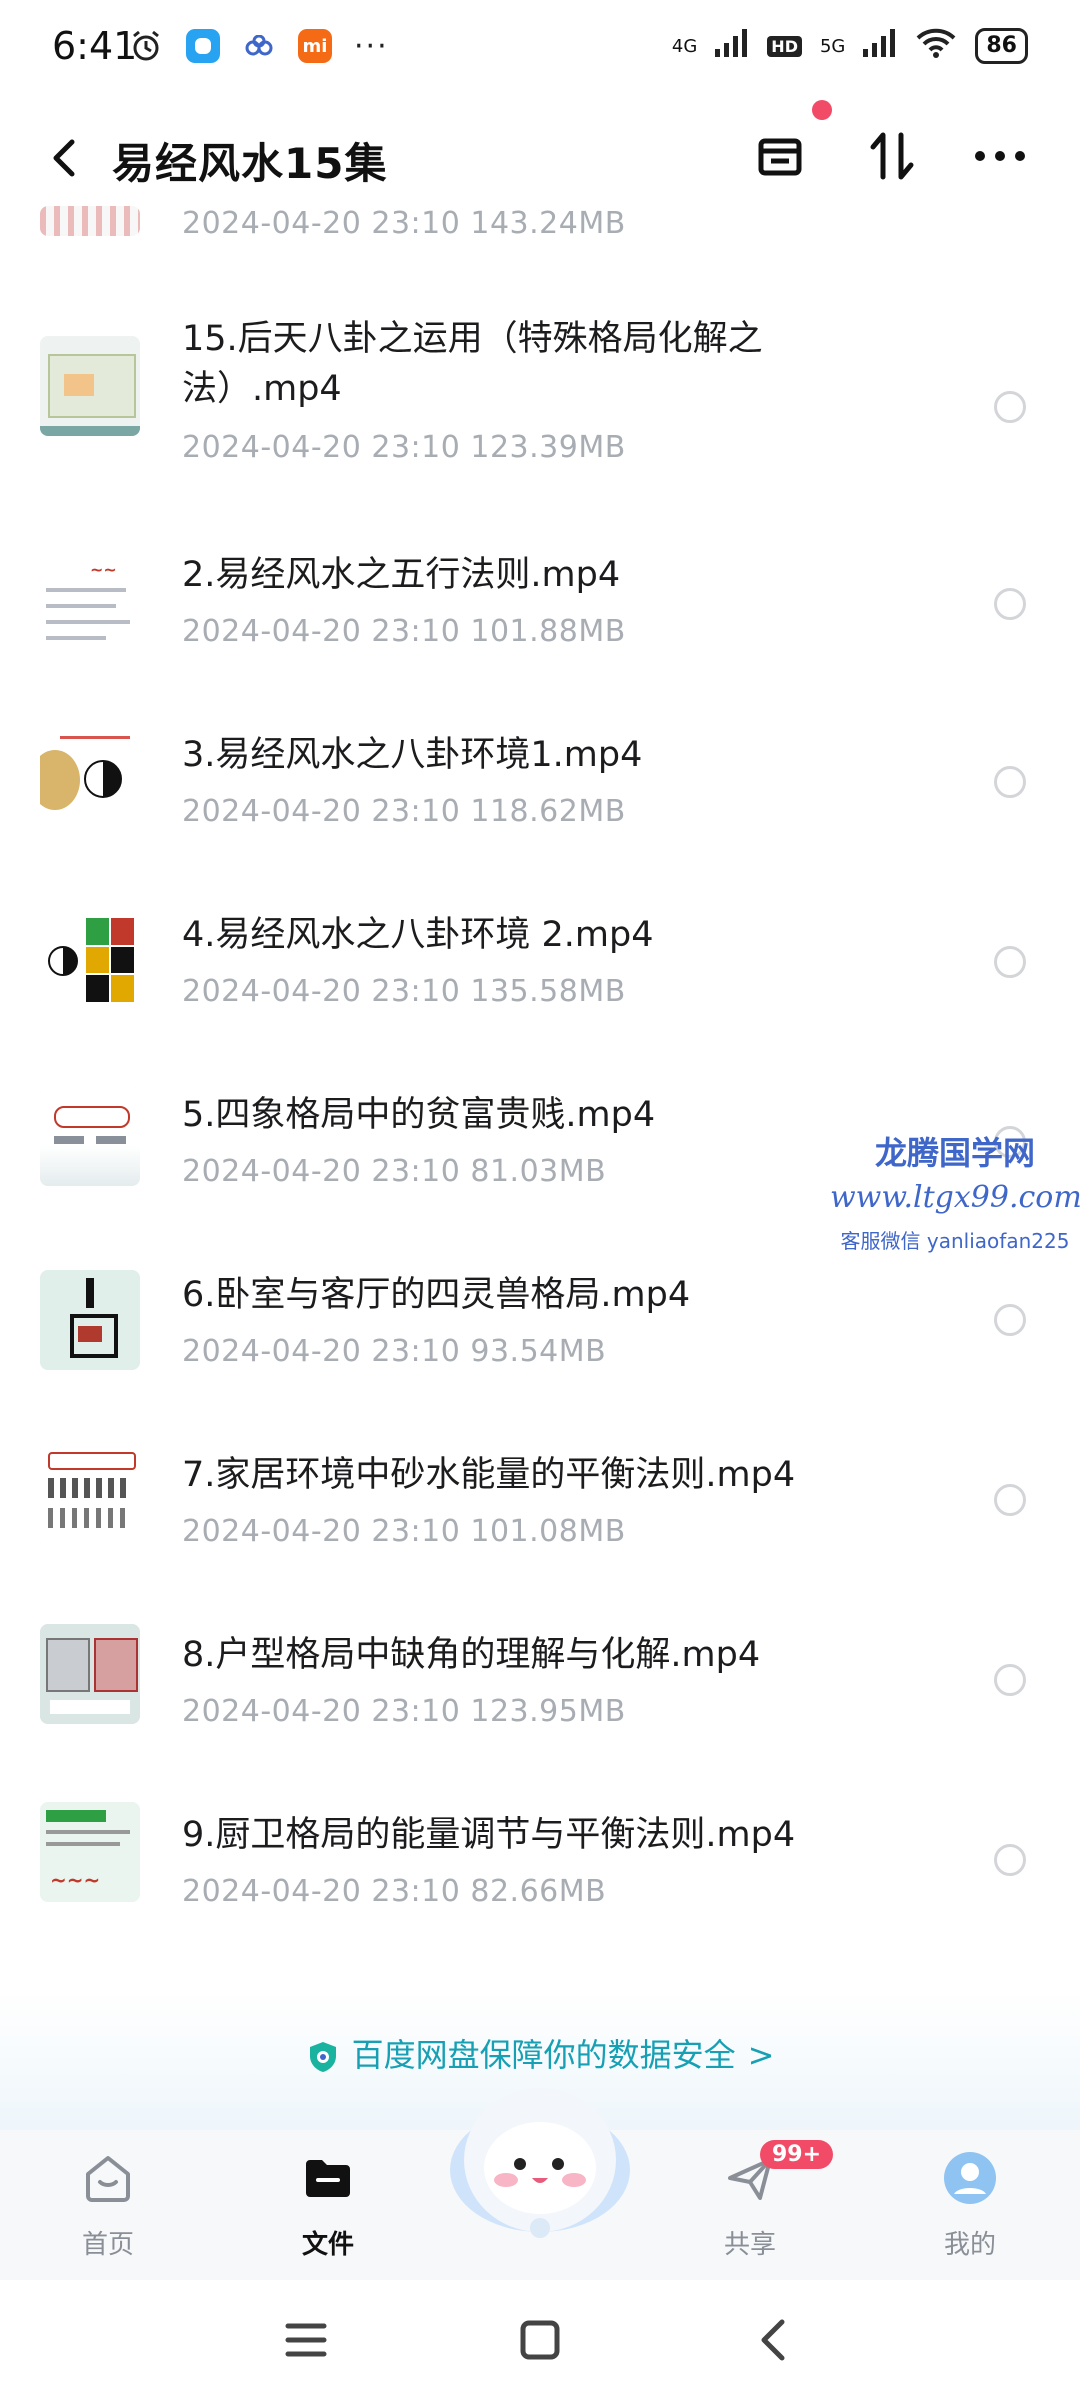 The width and height of the screenshot is (1080, 2400). What do you see at coordinates (404, 811) in the screenshot?
I see `file-meta: 2024-04-20 23:10 118.62MB` at bounding box center [404, 811].